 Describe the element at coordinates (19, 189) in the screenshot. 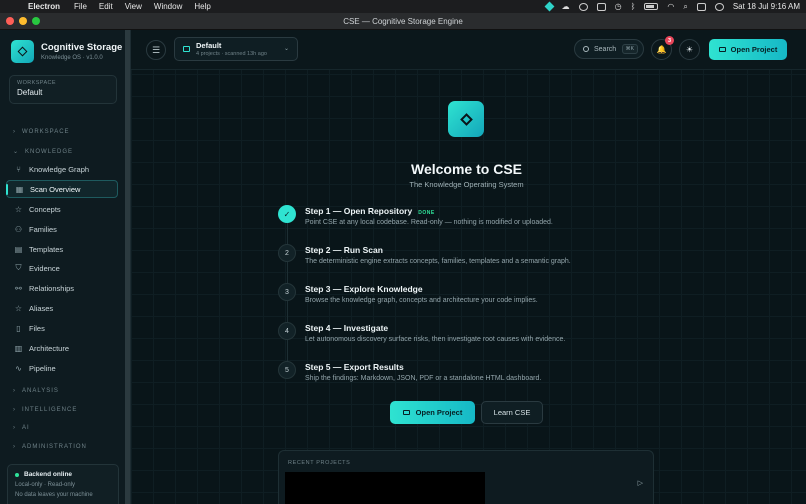

I see `scan-icon: ▦` at that location.